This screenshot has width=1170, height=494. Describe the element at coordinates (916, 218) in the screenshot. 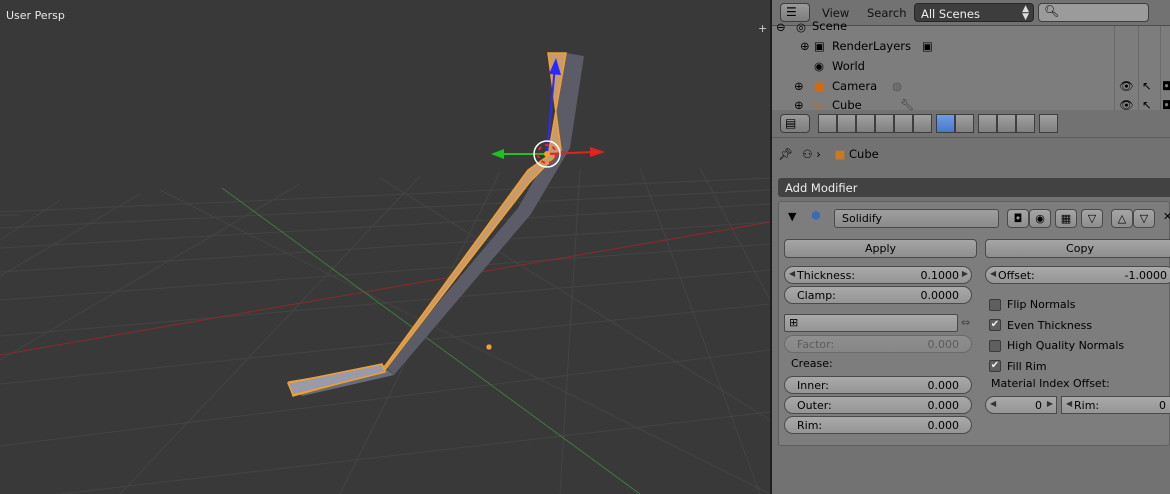

I see `modifier-name-input: Solidify` at that location.